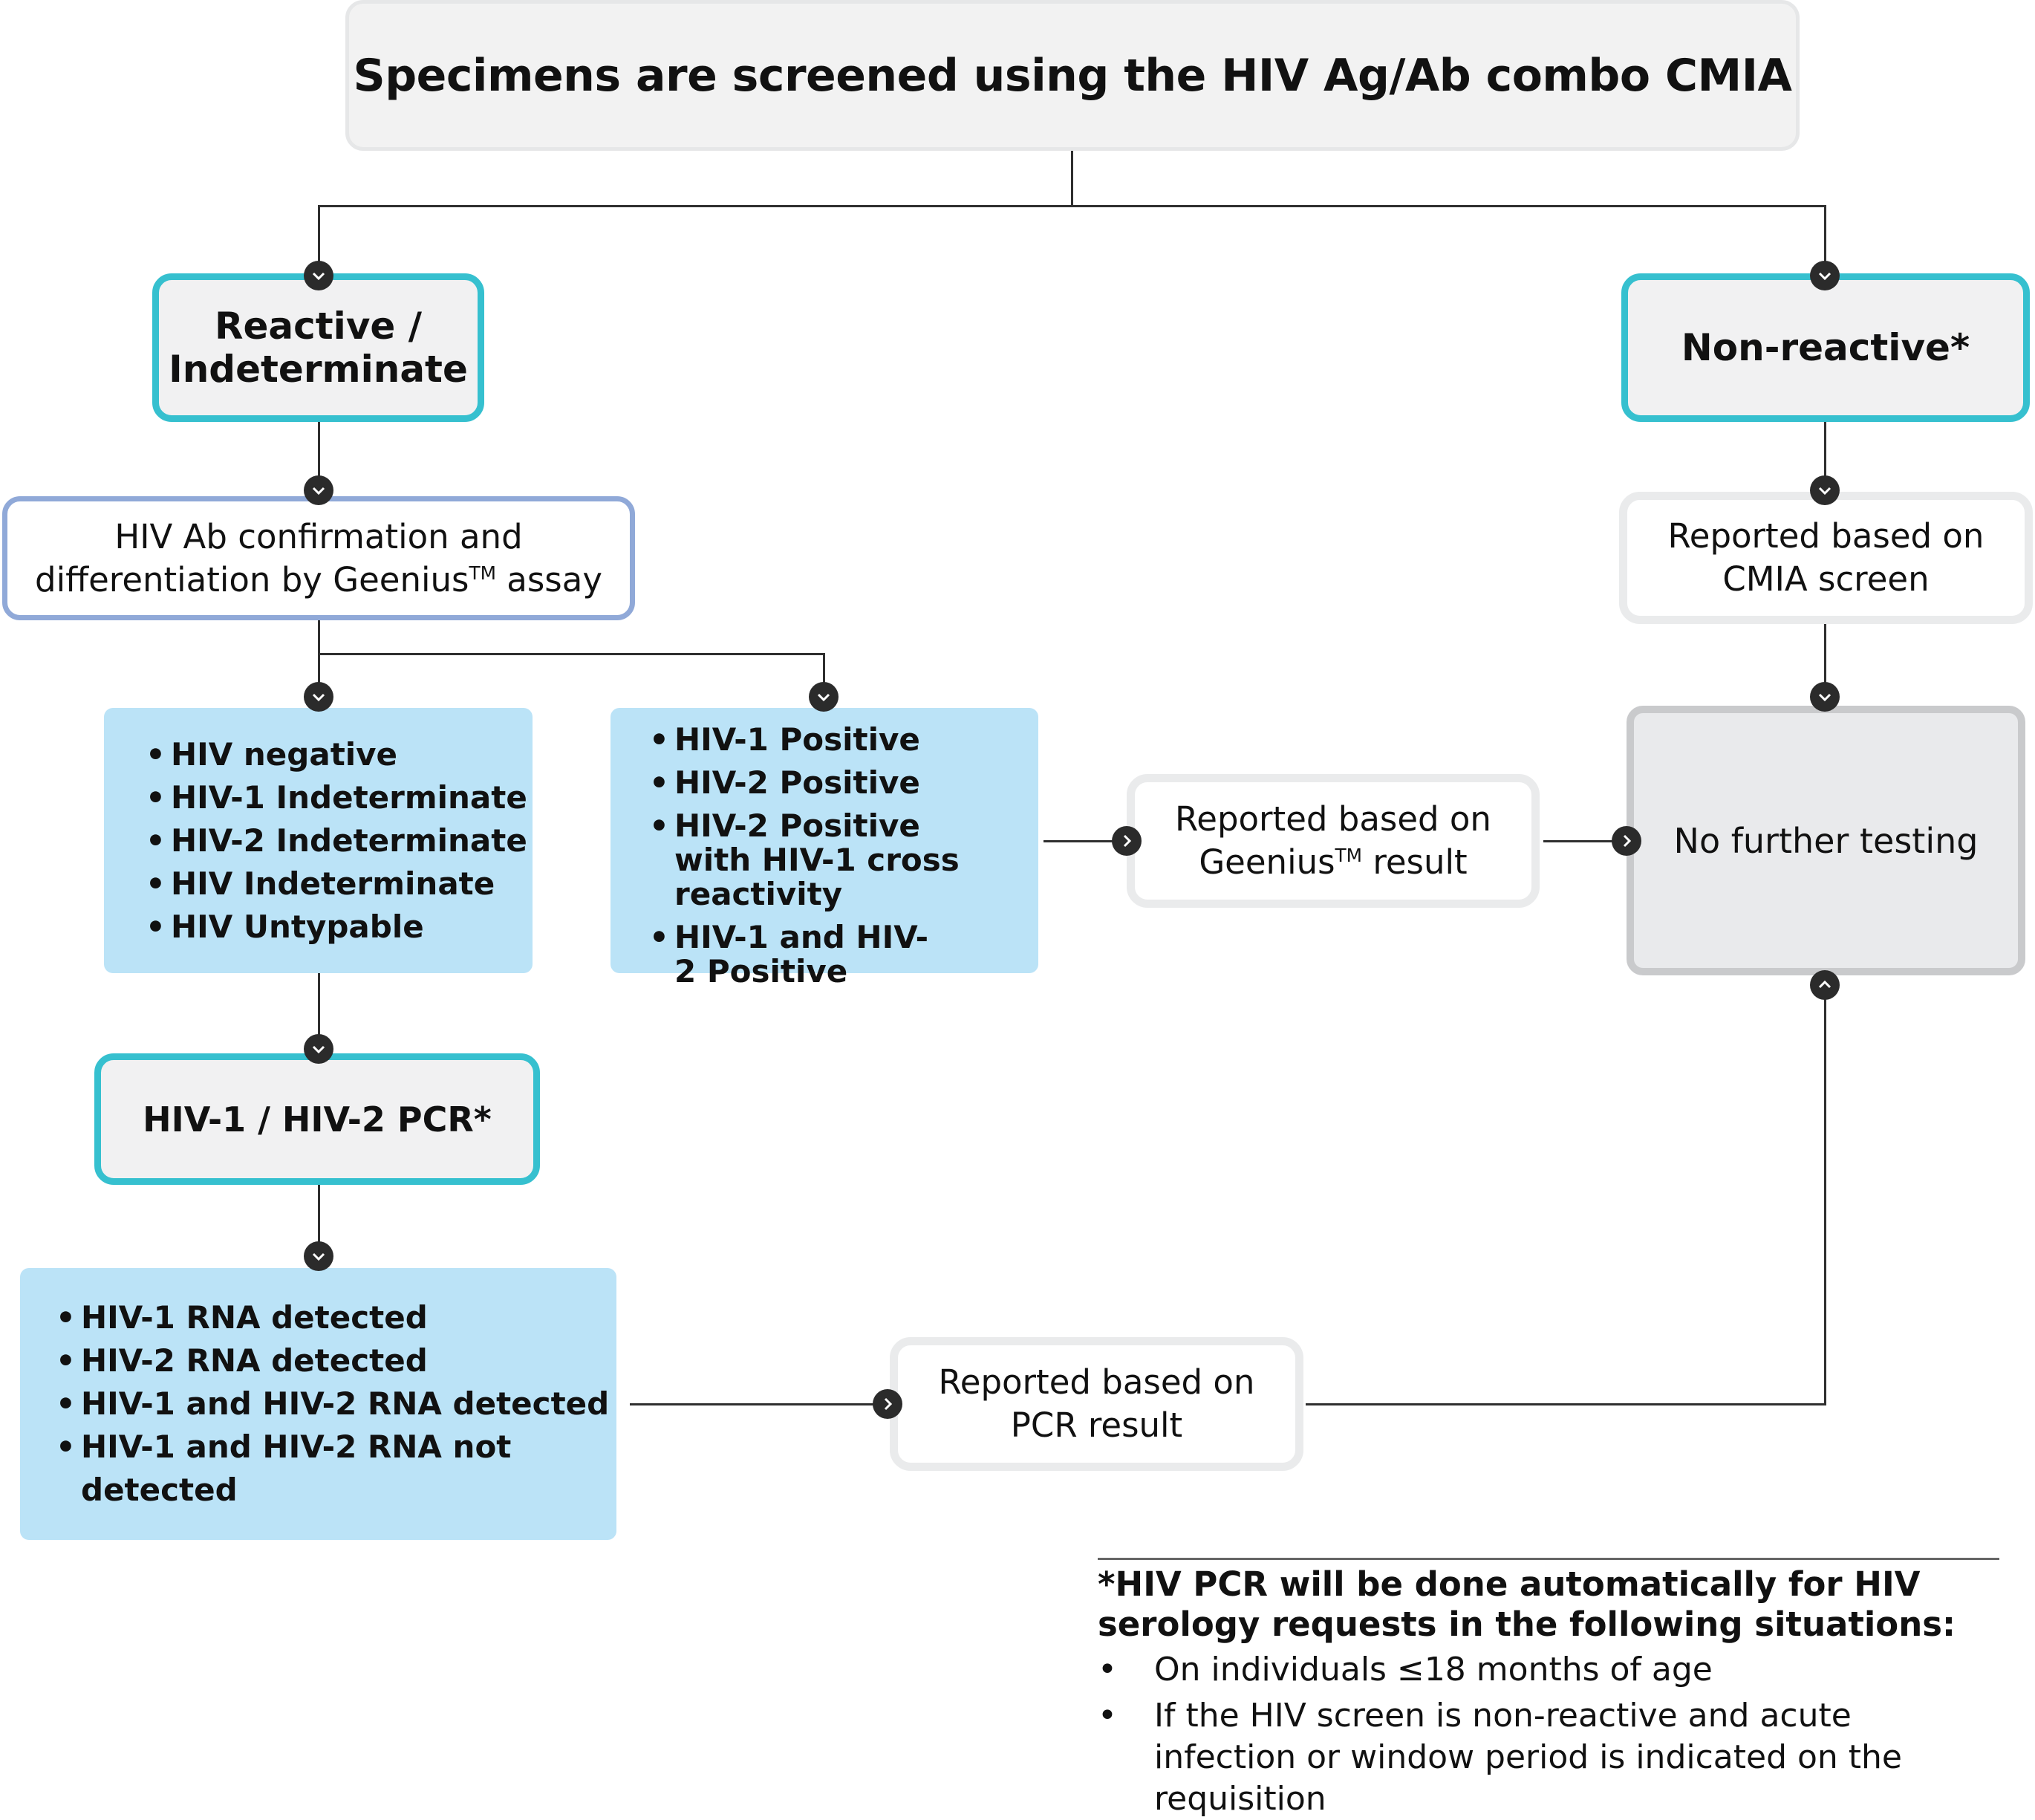 This screenshot has height=1820, width=2035. Describe the element at coordinates (825, 784) in the screenshot. I see `list-item: HIV-2 Positive` at that location.